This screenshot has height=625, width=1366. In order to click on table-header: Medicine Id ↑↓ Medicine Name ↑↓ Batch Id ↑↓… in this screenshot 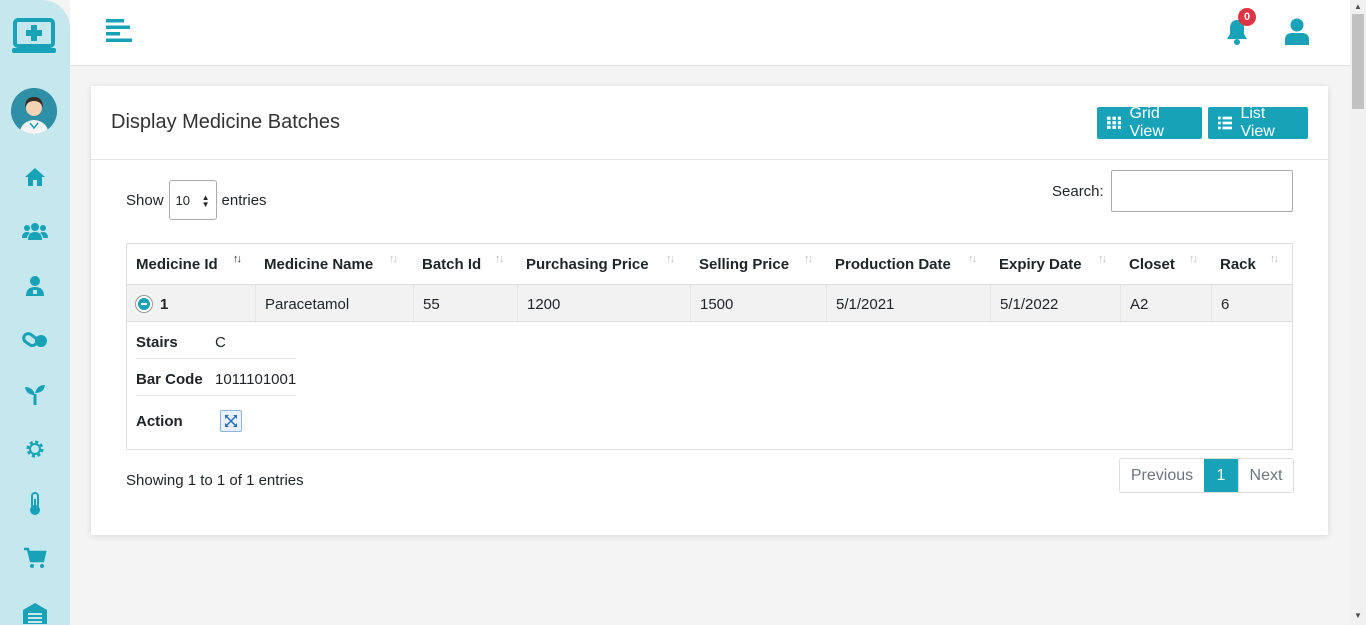, I will do `click(709, 264)`.